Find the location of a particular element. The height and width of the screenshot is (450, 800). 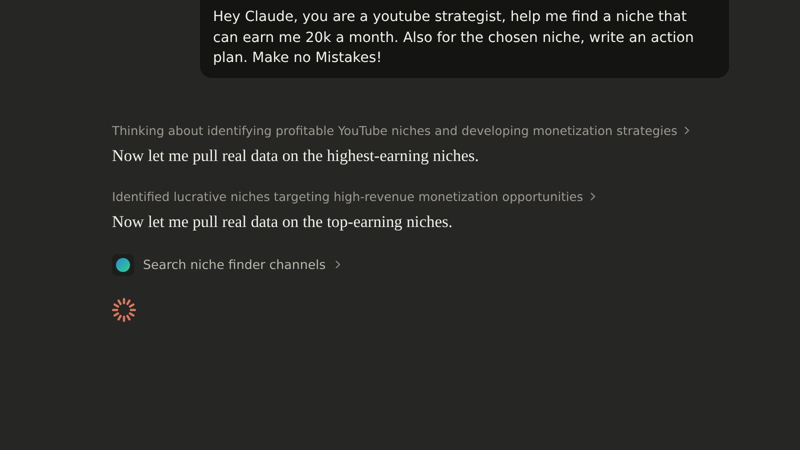

user-message: Hey Claude, you are a youtube strategist, help me find a niche that can earn me 20k a month. Also for the chosen niche, write an action plan. Make no Mistakes! is located at coordinates (464, 39).